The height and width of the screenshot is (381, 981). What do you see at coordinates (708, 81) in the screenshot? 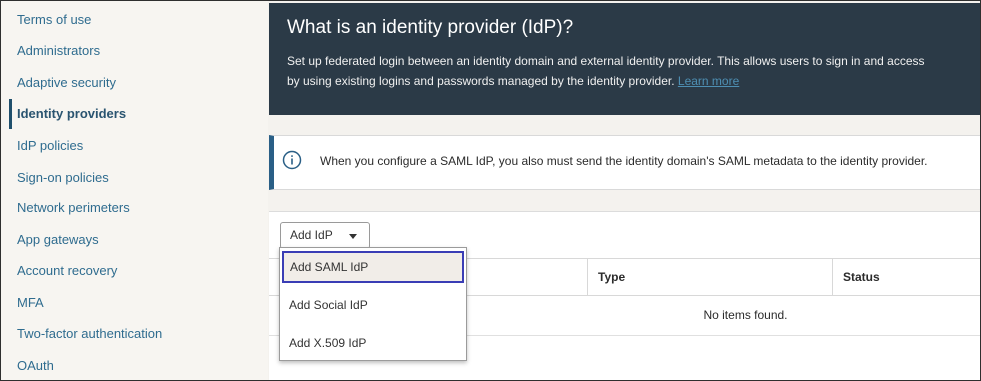
I see `learn-more-link: Learn more` at bounding box center [708, 81].